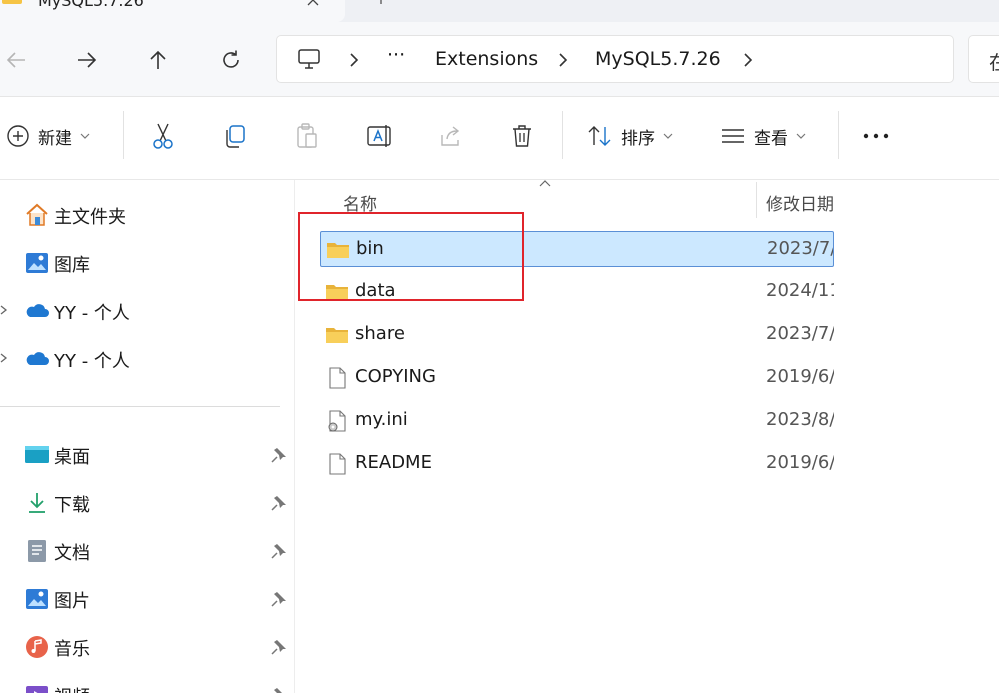 This screenshot has height=693, width=999. What do you see at coordinates (313, 3) in the screenshot?
I see `close-icon` at bounding box center [313, 3].